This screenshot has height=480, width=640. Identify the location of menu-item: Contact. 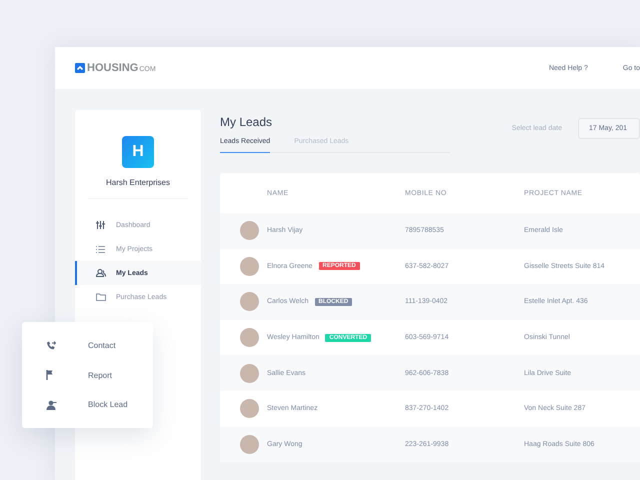
(87, 346).